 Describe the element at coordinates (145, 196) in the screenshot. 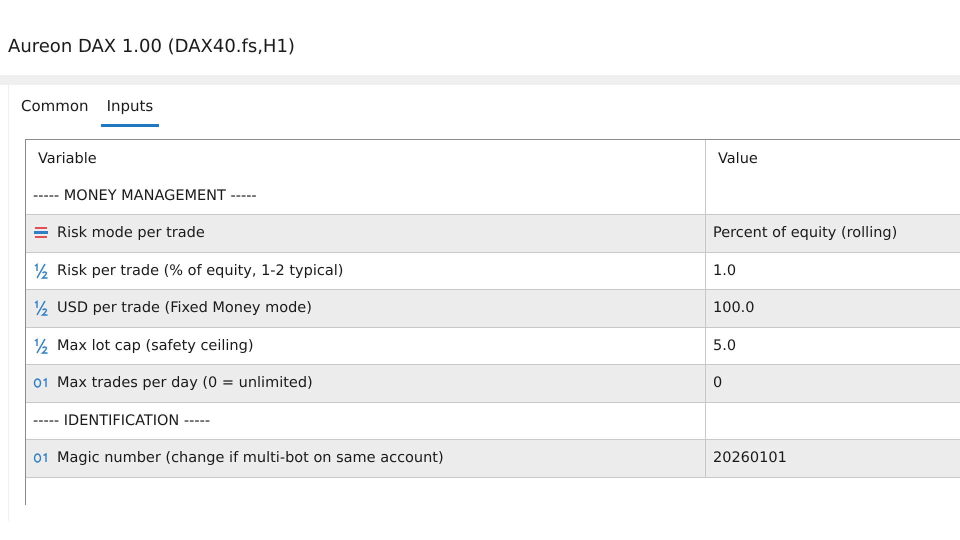

I see `section-label: ----- MONEY MANAGEMENT -----` at that location.